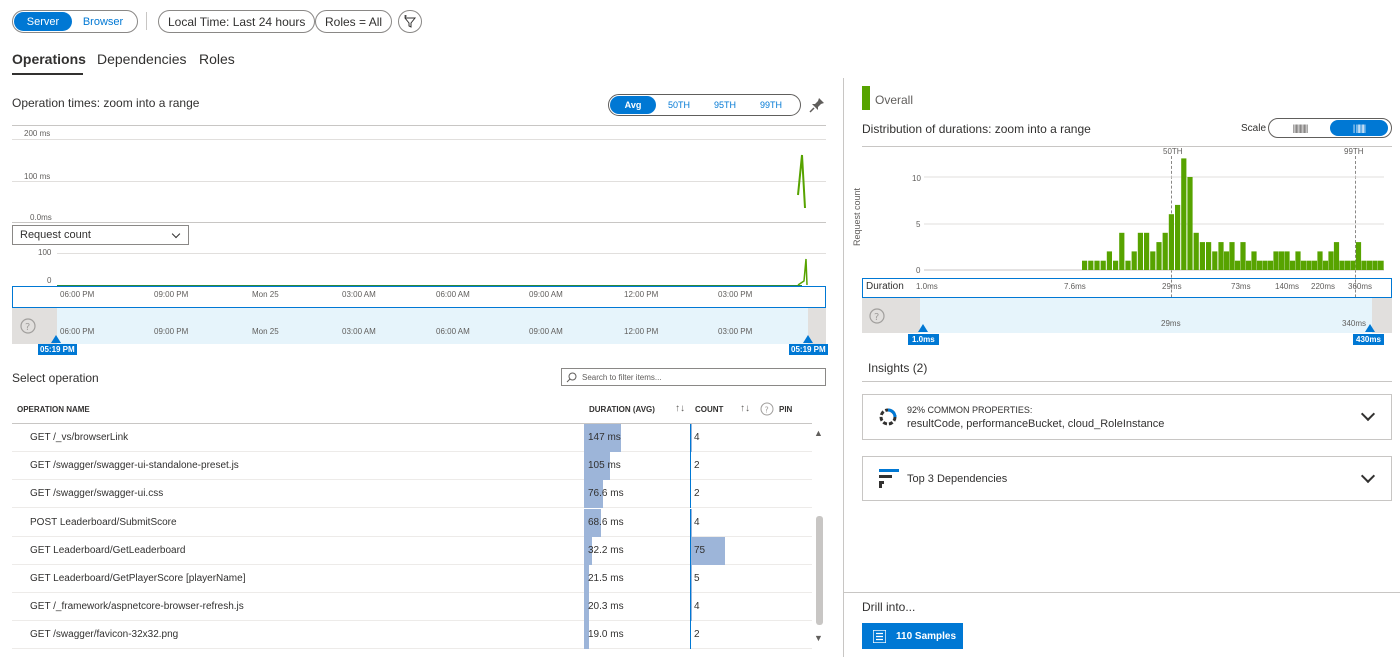  Describe the element at coordinates (912, 636) in the screenshot. I see `samples-button: 110 Samples` at that location.